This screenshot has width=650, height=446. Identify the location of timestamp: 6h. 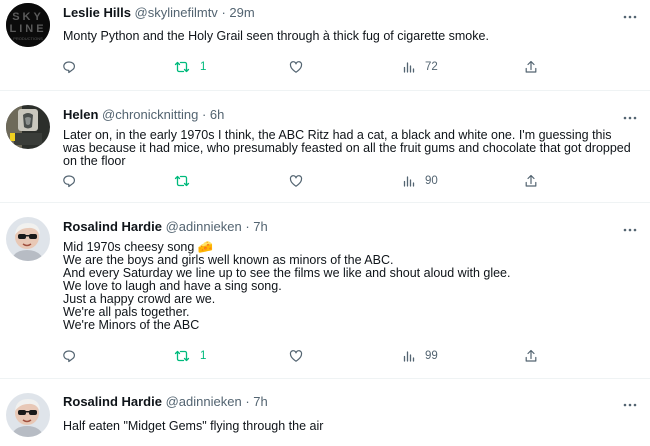
(217, 114).